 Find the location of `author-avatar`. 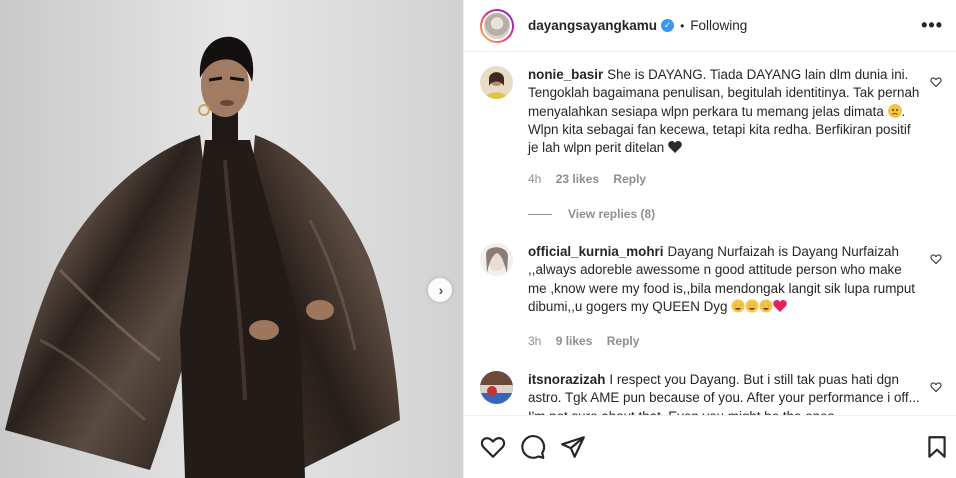

author-avatar is located at coordinates (497, 25).